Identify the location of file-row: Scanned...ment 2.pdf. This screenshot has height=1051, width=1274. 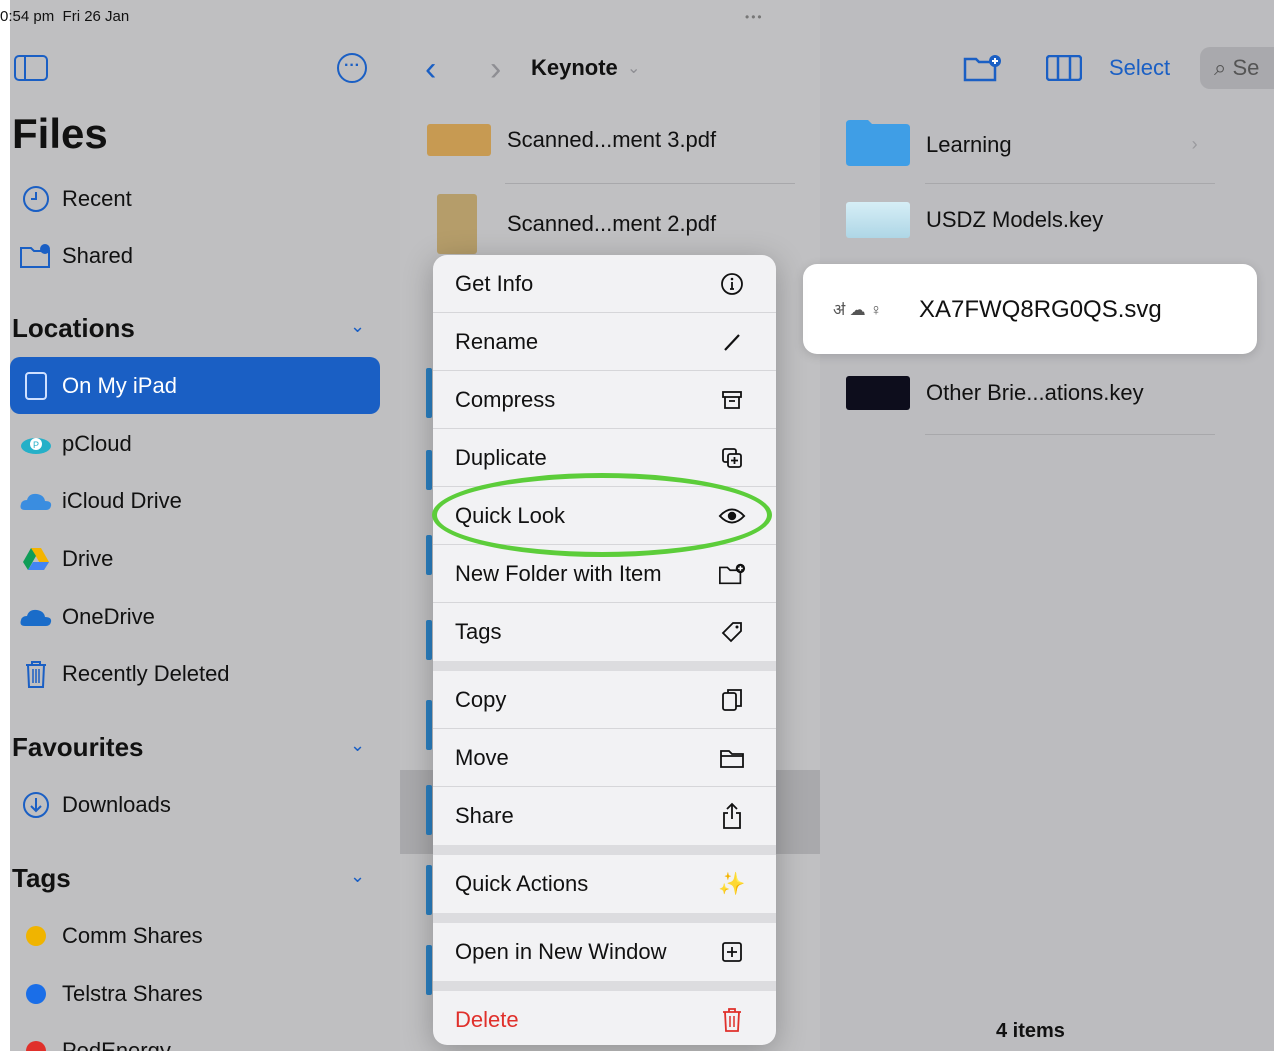
(576, 224).